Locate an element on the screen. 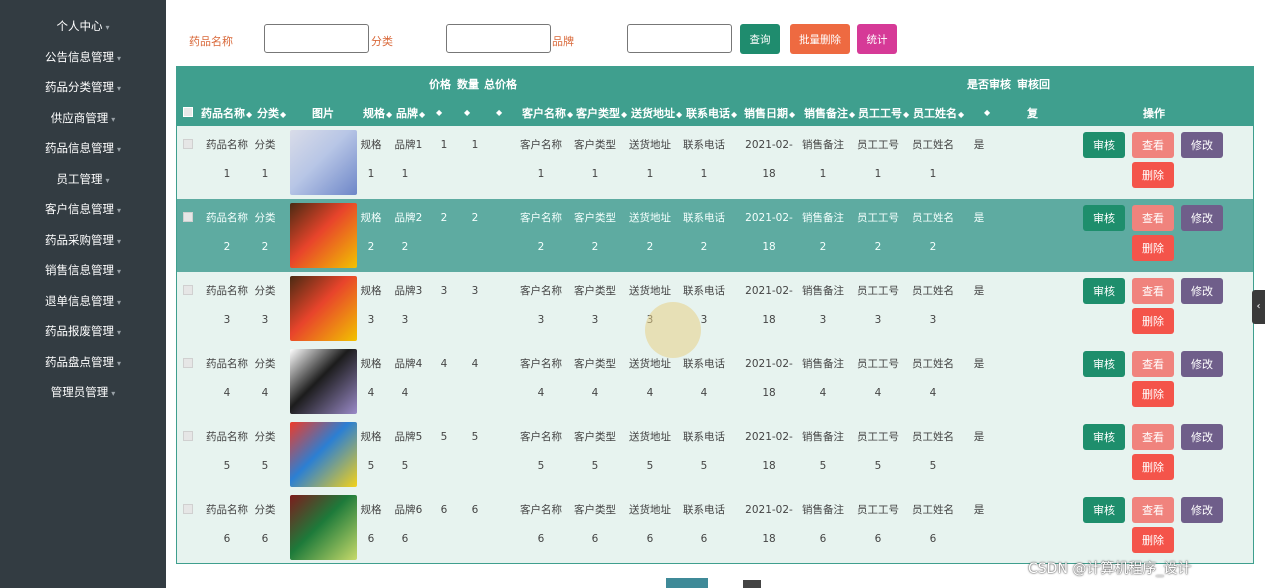  sidebar-item-employee: 员工管理 ▾ is located at coordinates (83, 179).